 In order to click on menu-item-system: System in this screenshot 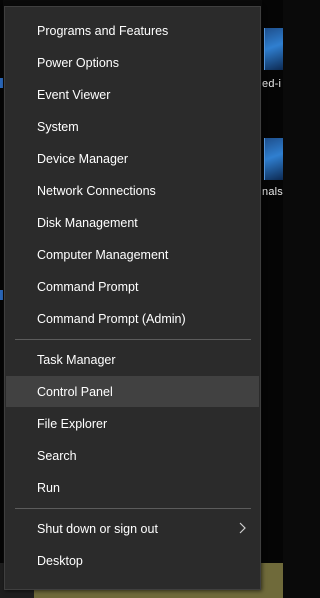, I will do `click(132, 126)`.